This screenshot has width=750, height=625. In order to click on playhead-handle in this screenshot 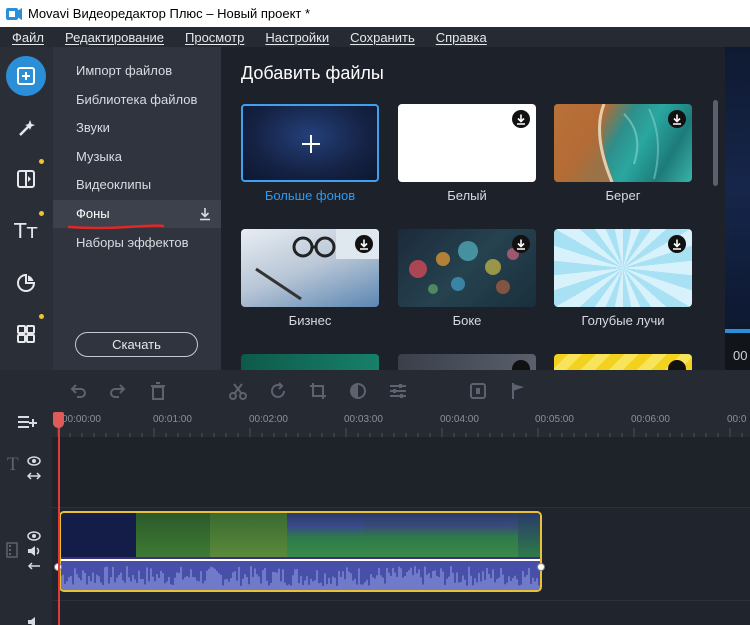, I will do `click(58, 420)`.